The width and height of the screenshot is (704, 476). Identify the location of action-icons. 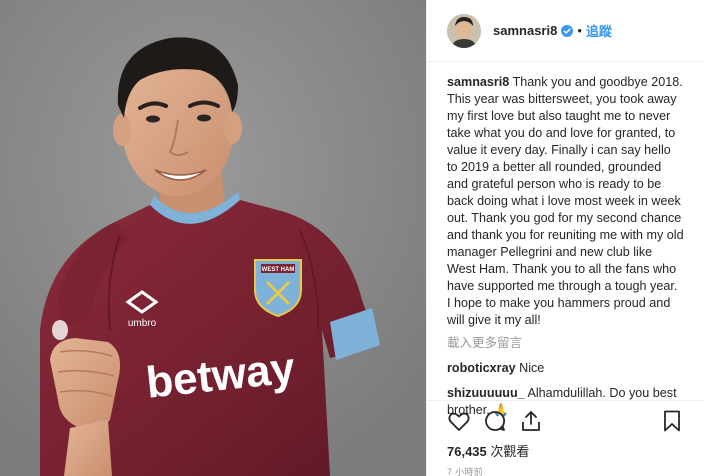
(565, 421).